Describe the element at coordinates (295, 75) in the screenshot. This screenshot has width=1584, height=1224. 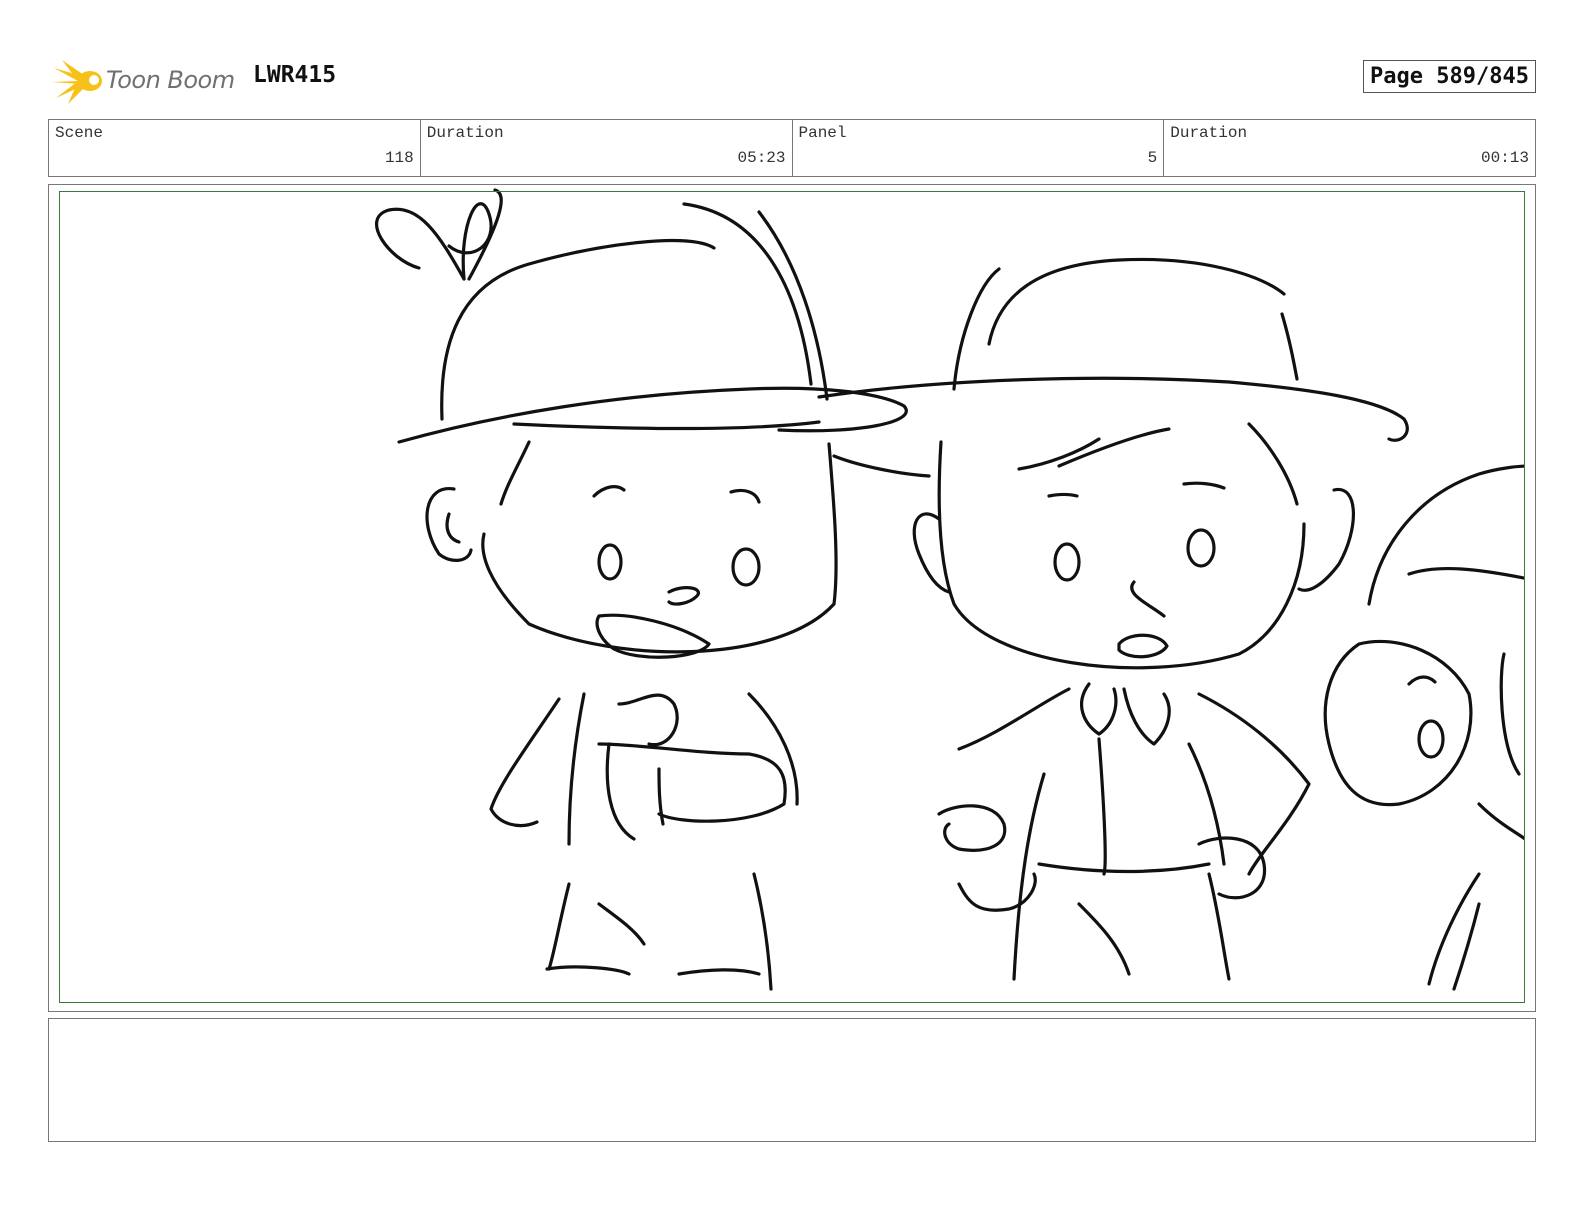
I see `project-code: LWR415` at that location.